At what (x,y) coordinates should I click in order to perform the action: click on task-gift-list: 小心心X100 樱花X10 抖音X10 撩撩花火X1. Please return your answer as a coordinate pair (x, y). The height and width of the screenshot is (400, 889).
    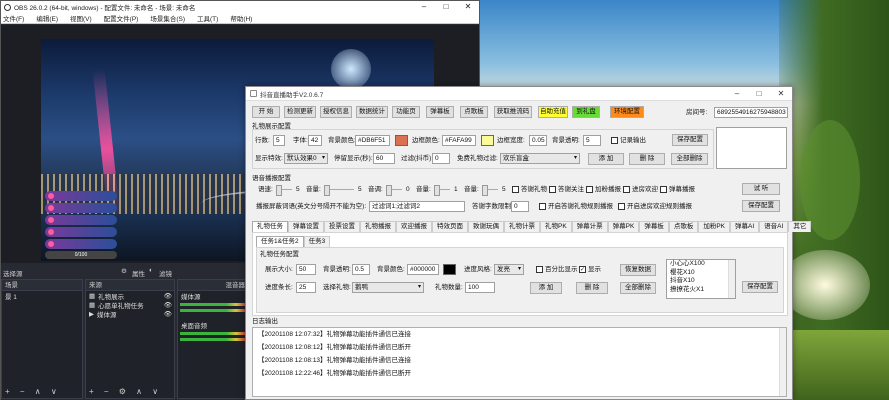
    Looking at the image, I should click on (701, 279).